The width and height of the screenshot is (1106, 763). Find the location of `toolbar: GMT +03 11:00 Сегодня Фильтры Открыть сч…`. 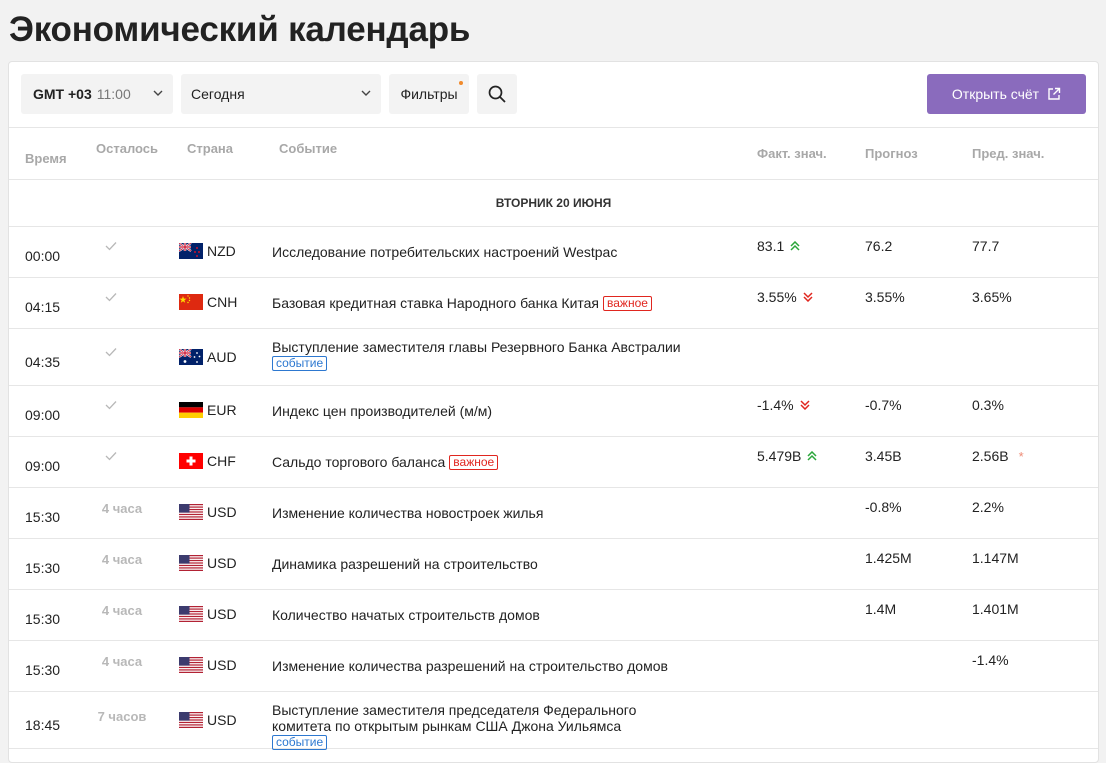

toolbar: GMT +03 11:00 Сегодня Фильтры Открыть сч… is located at coordinates (553, 95).